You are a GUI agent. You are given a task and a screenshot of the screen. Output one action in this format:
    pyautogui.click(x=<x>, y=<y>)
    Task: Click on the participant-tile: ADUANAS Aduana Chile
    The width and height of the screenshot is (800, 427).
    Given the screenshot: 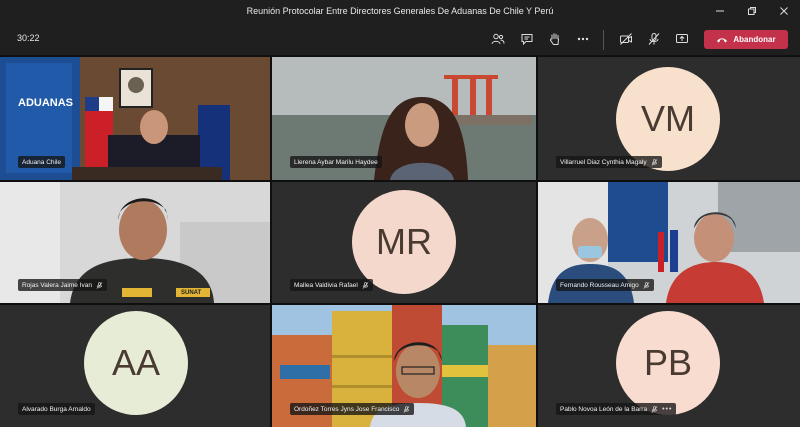 What is the action you would take?
    pyautogui.click(x=135, y=118)
    